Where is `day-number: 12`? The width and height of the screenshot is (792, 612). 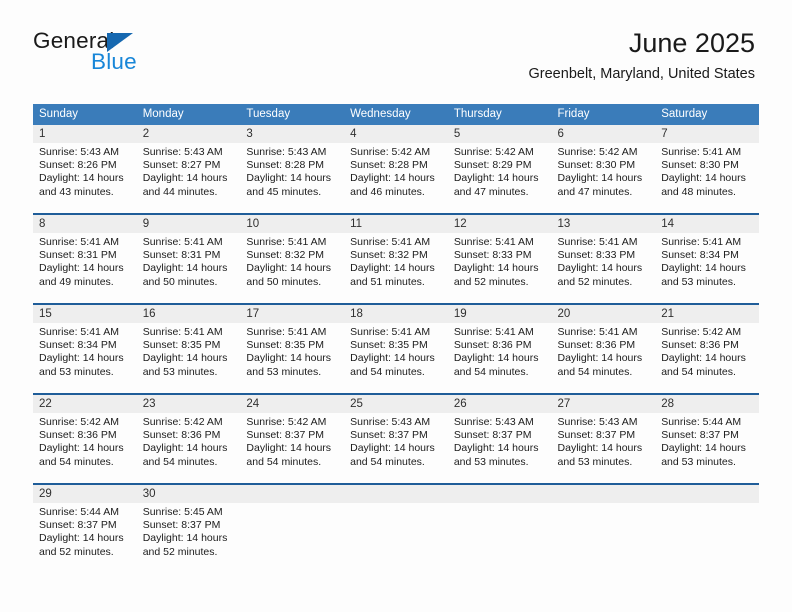
day-number: 12 is located at coordinates (499, 223).